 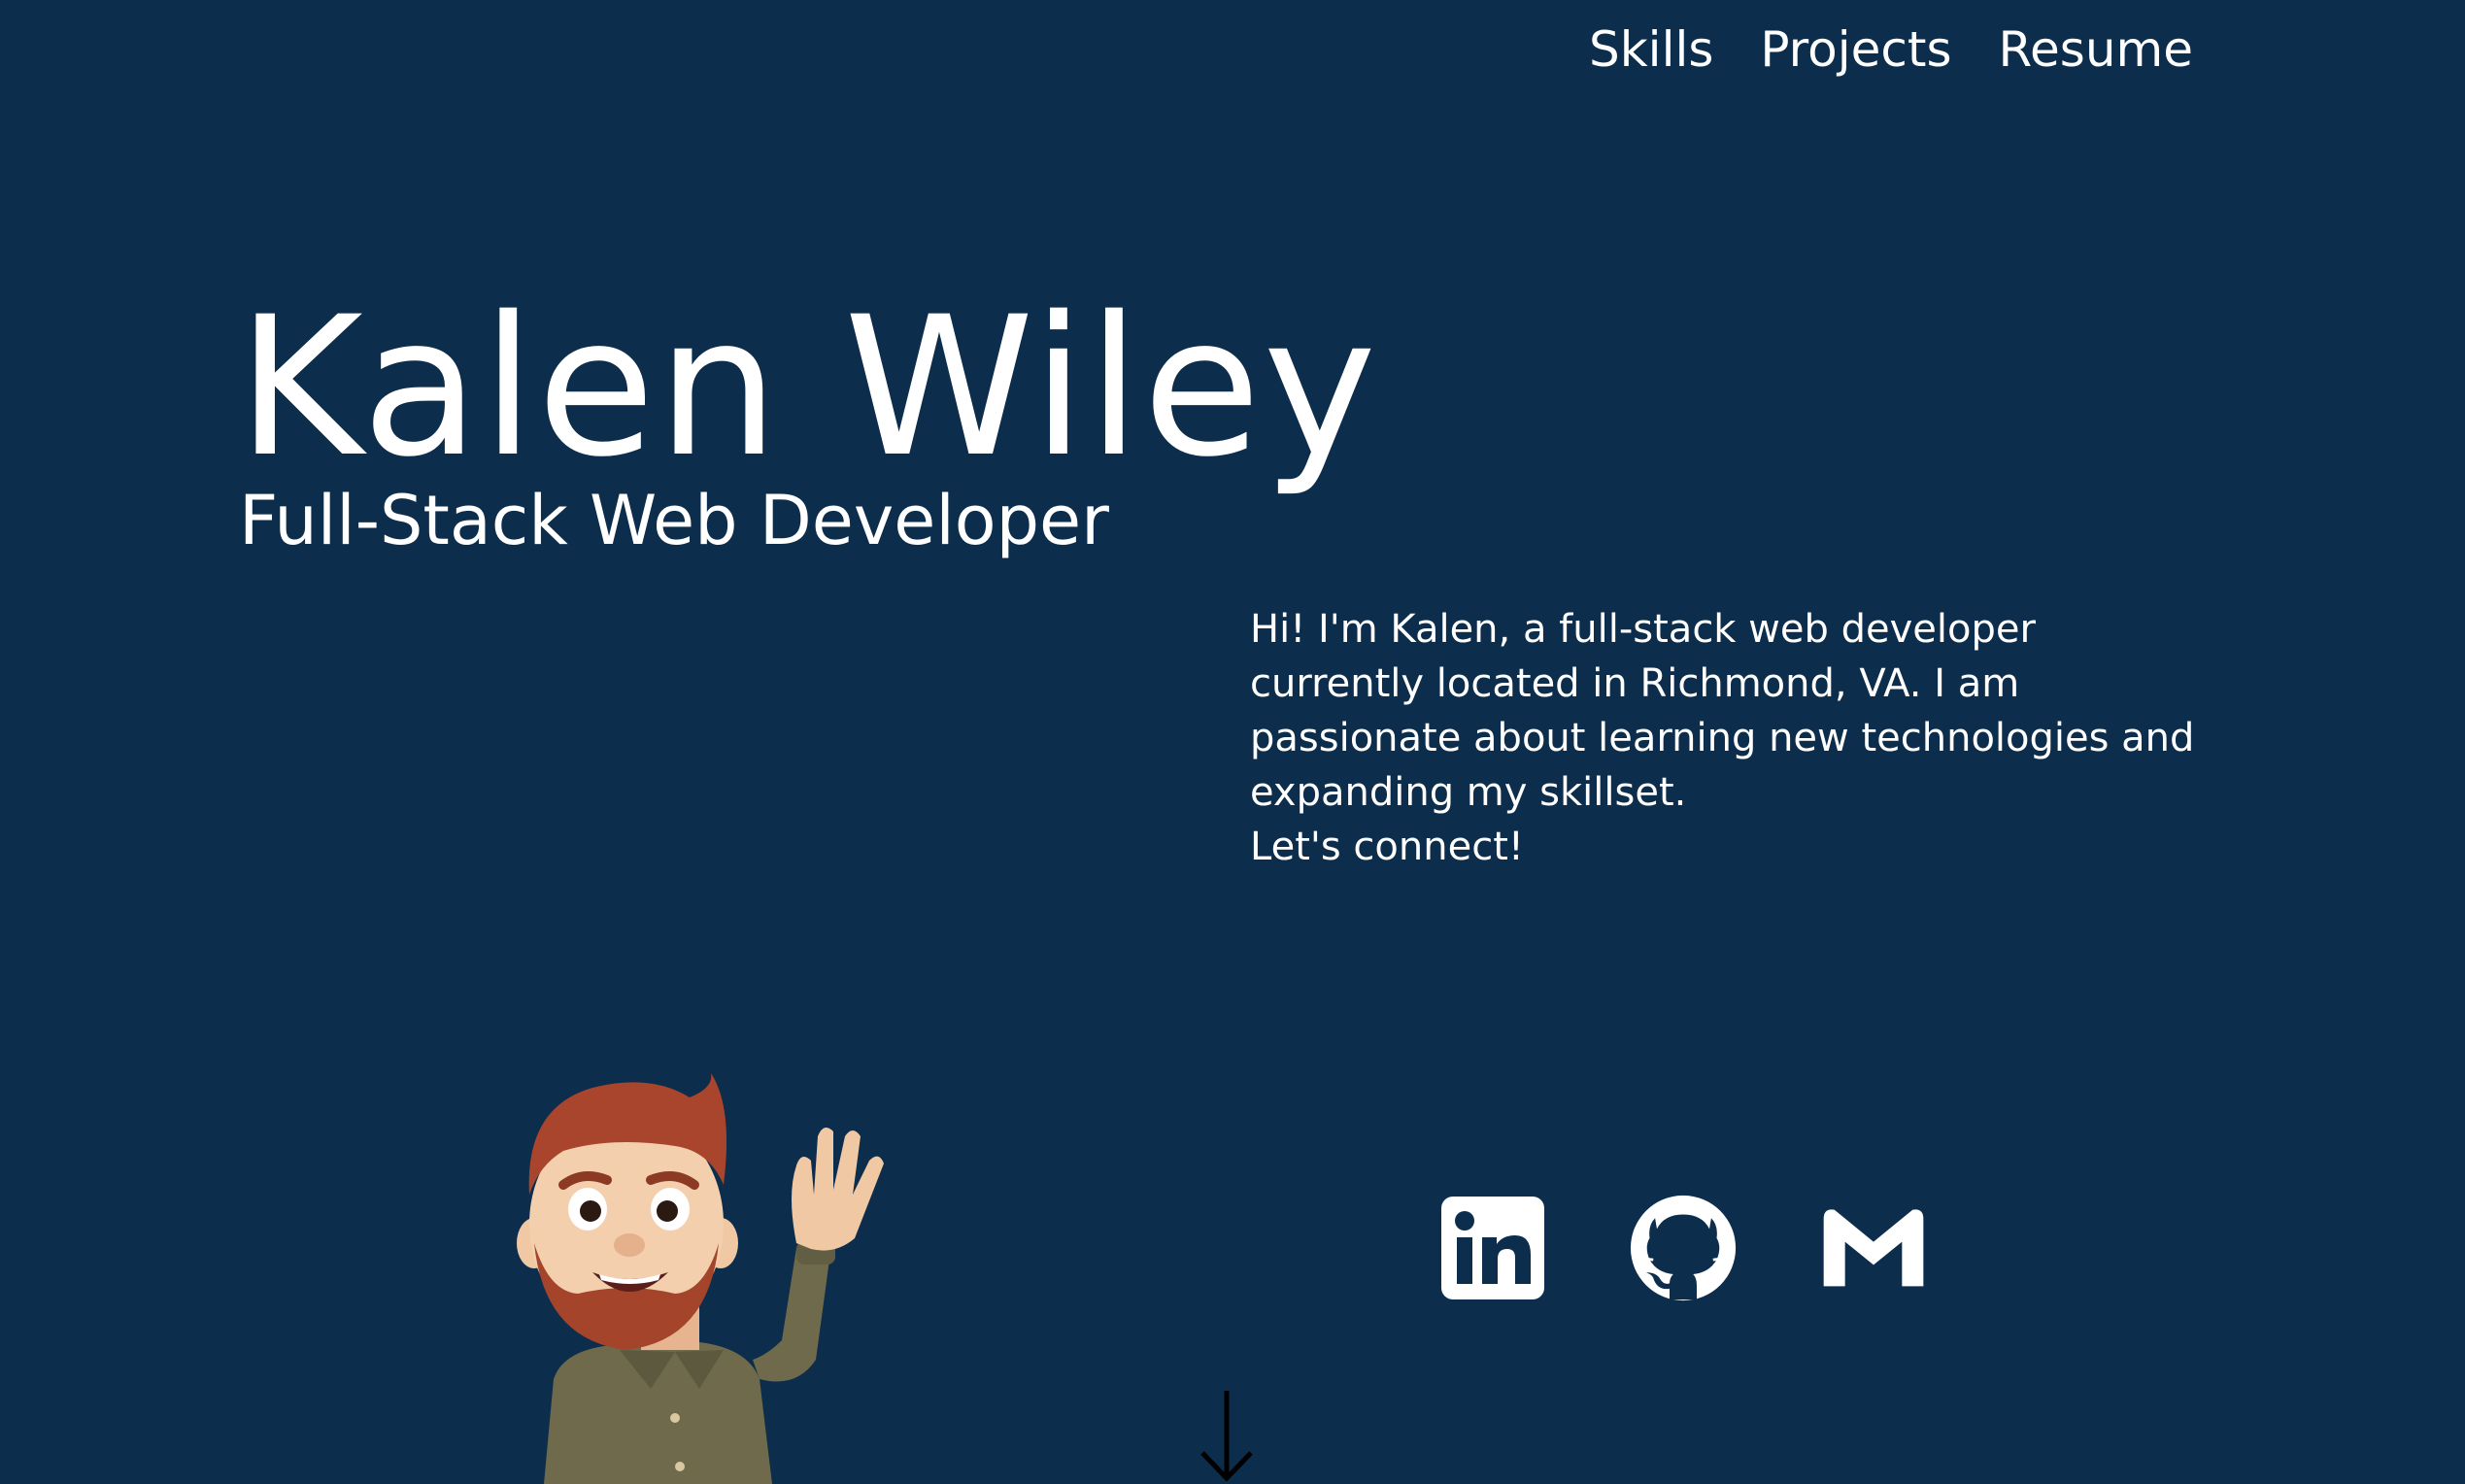 I want to click on linkedin-icon, so click(x=1492, y=1248).